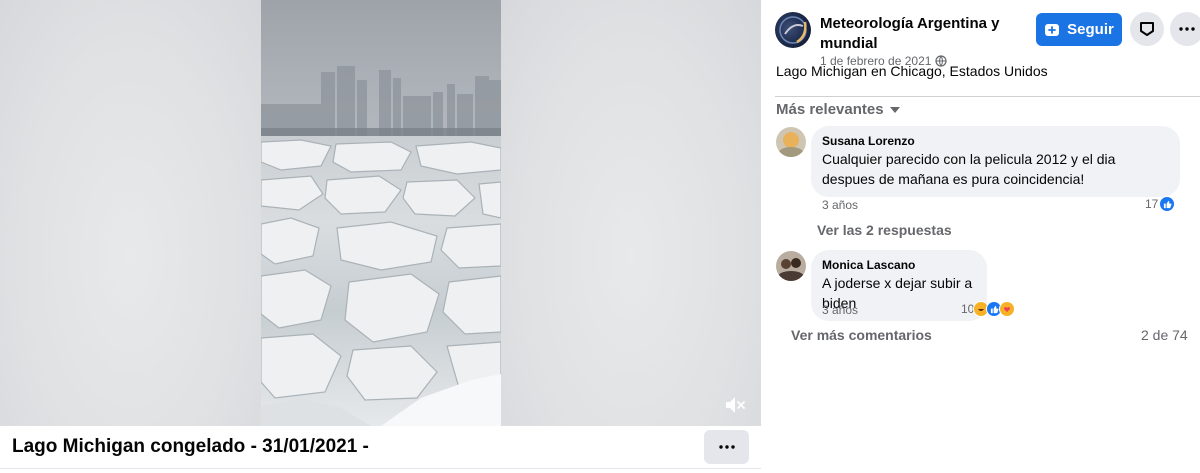 Image resolution: width=1200 pixels, height=473 pixels. What do you see at coordinates (1007, 309) in the screenshot?
I see `care-icon` at bounding box center [1007, 309].